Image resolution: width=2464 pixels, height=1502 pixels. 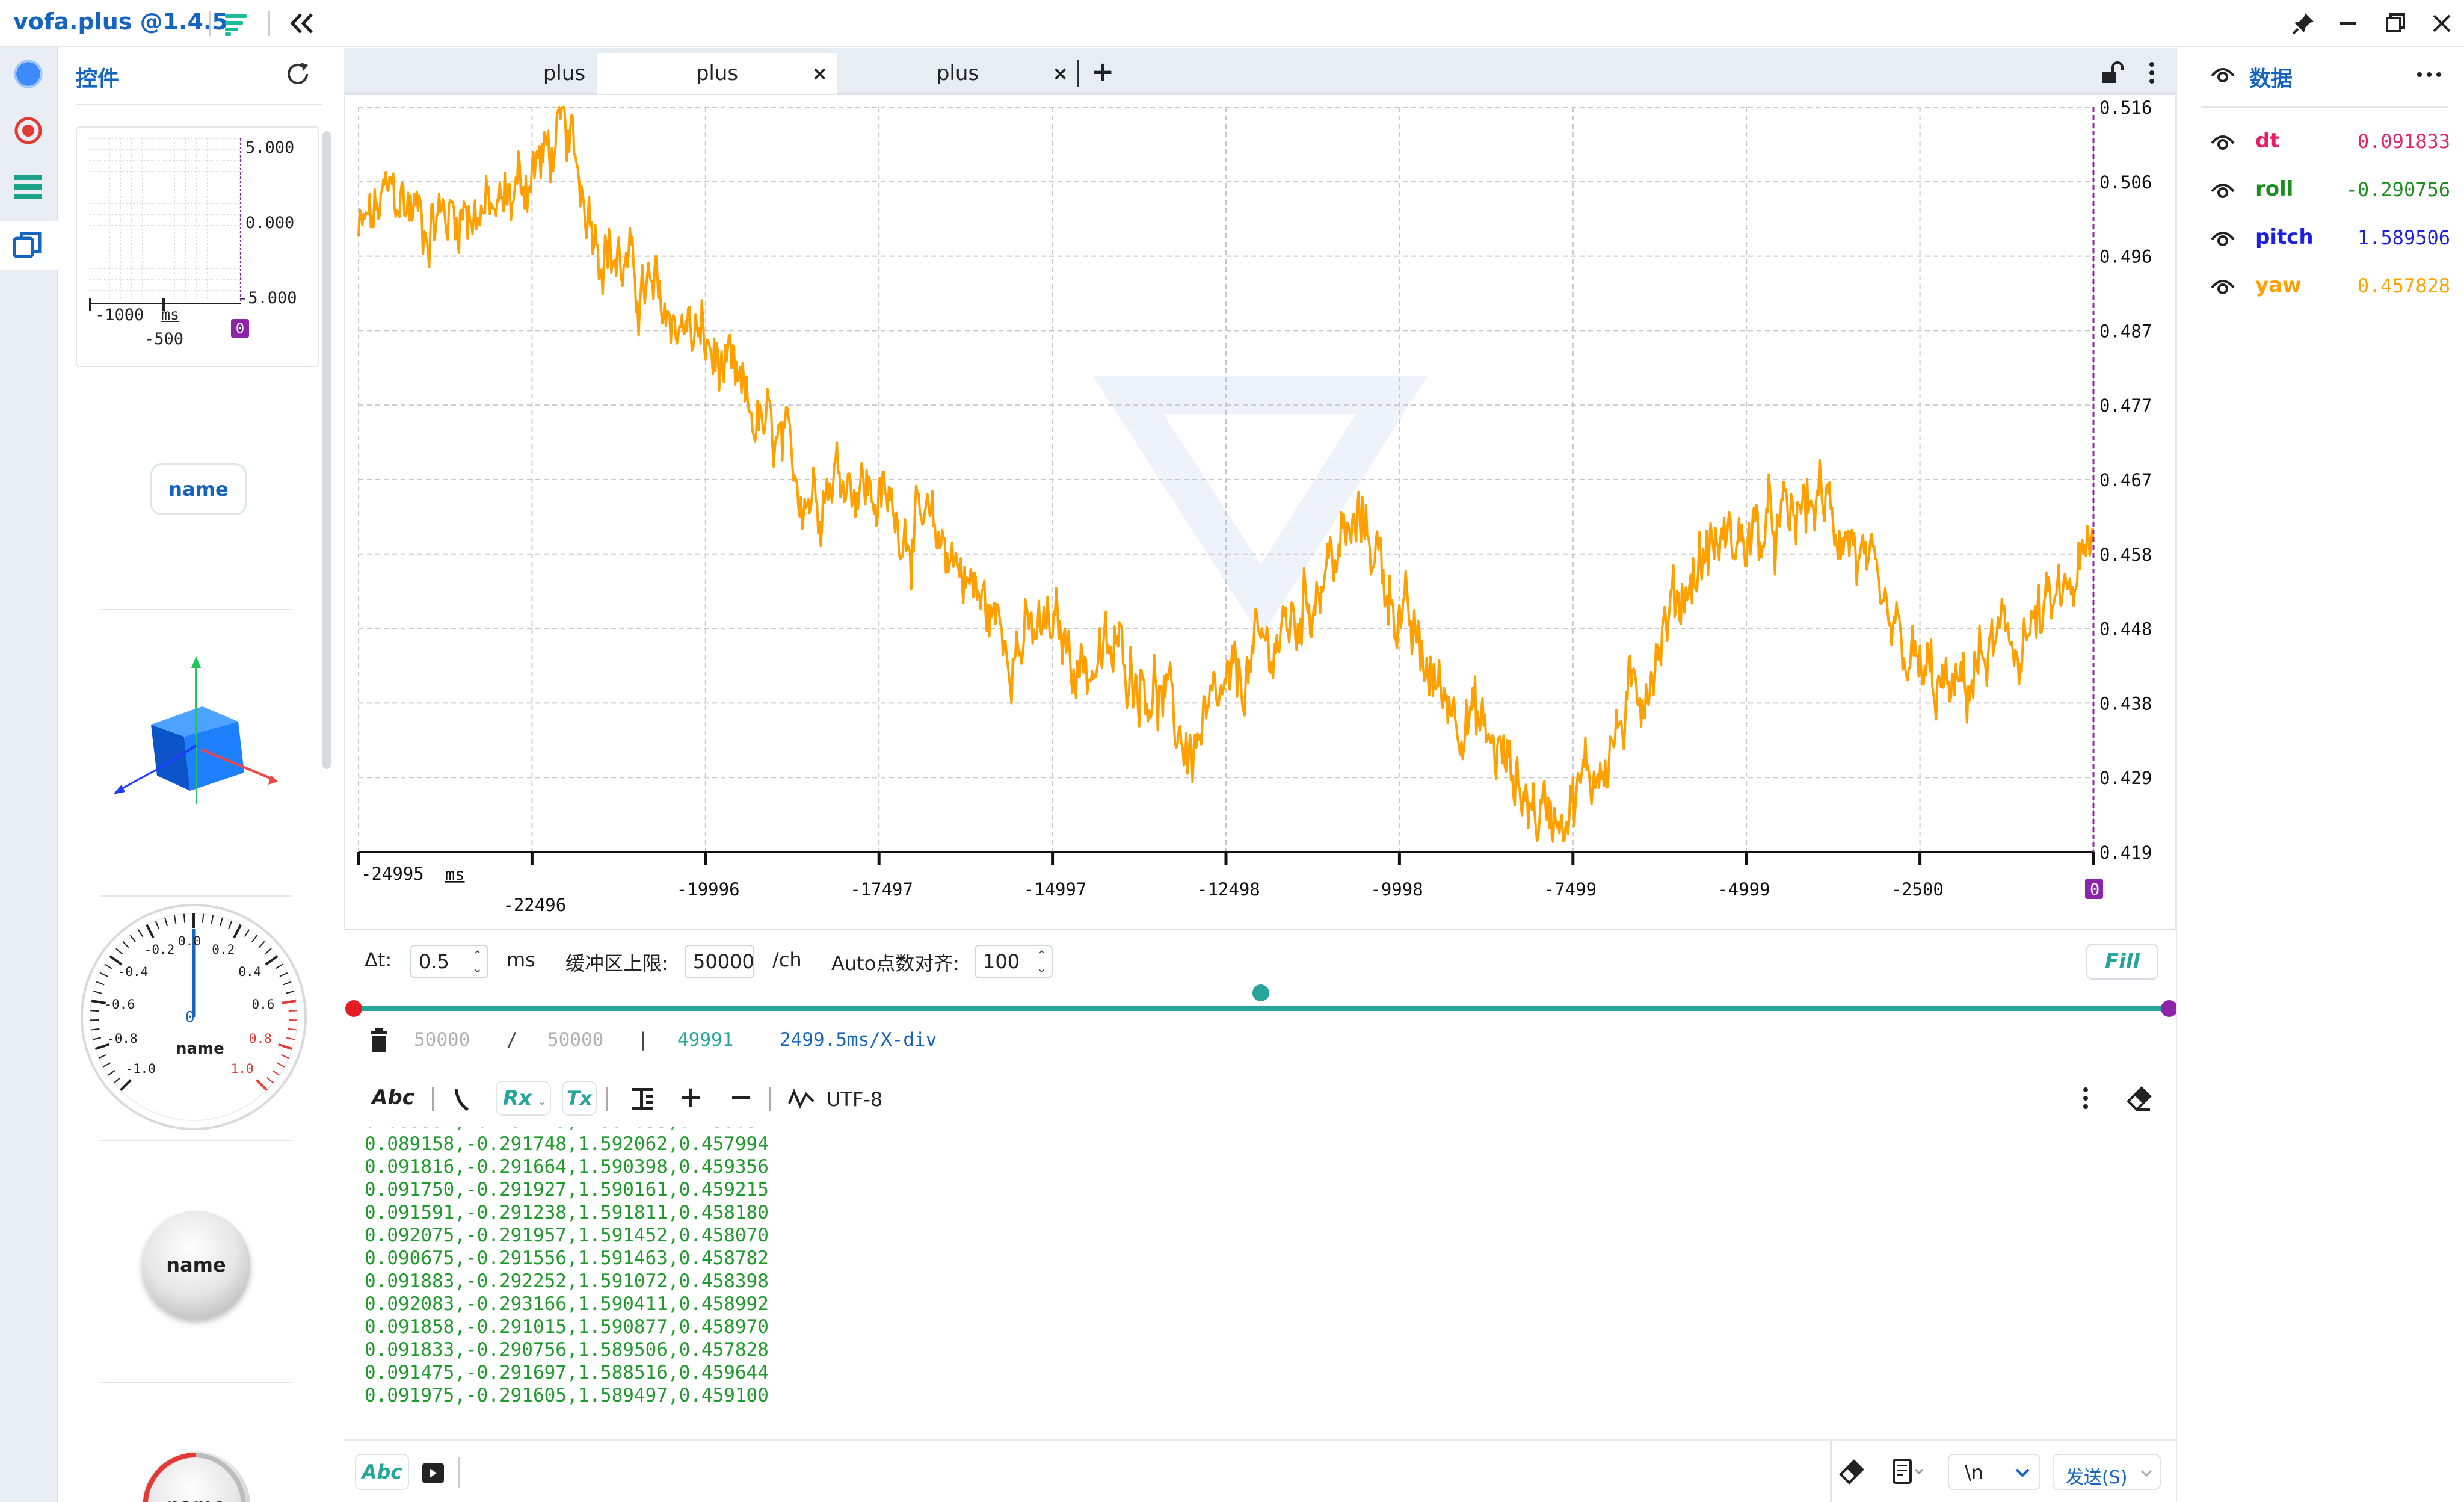 I want to click on newline-select: \n, so click(x=1994, y=1472).